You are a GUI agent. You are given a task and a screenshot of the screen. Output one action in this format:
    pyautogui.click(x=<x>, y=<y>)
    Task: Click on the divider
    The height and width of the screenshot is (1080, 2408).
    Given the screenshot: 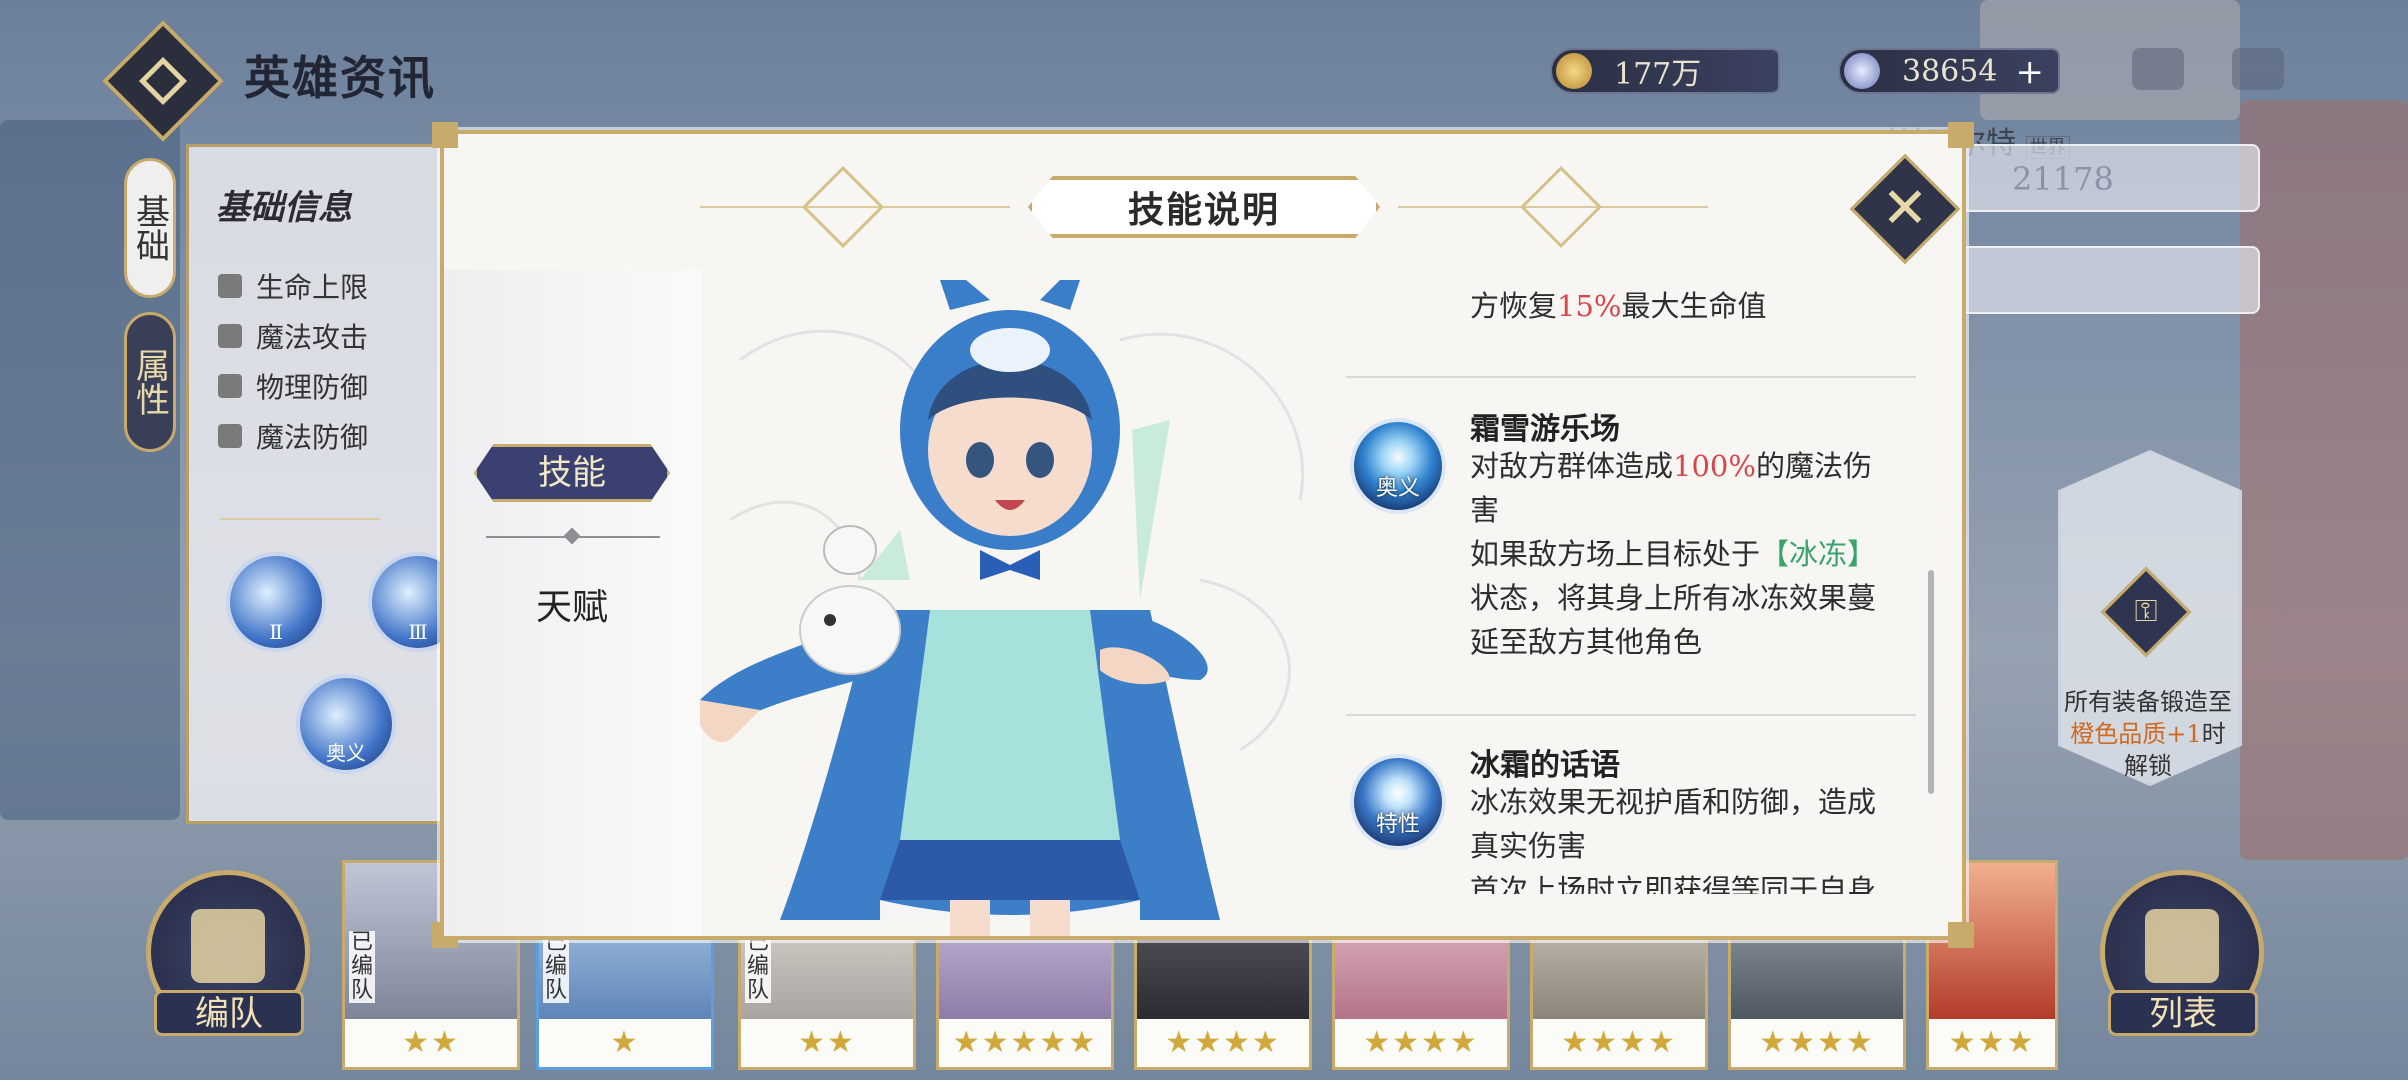 What is the action you would take?
    pyautogui.click(x=300, y=519)
    